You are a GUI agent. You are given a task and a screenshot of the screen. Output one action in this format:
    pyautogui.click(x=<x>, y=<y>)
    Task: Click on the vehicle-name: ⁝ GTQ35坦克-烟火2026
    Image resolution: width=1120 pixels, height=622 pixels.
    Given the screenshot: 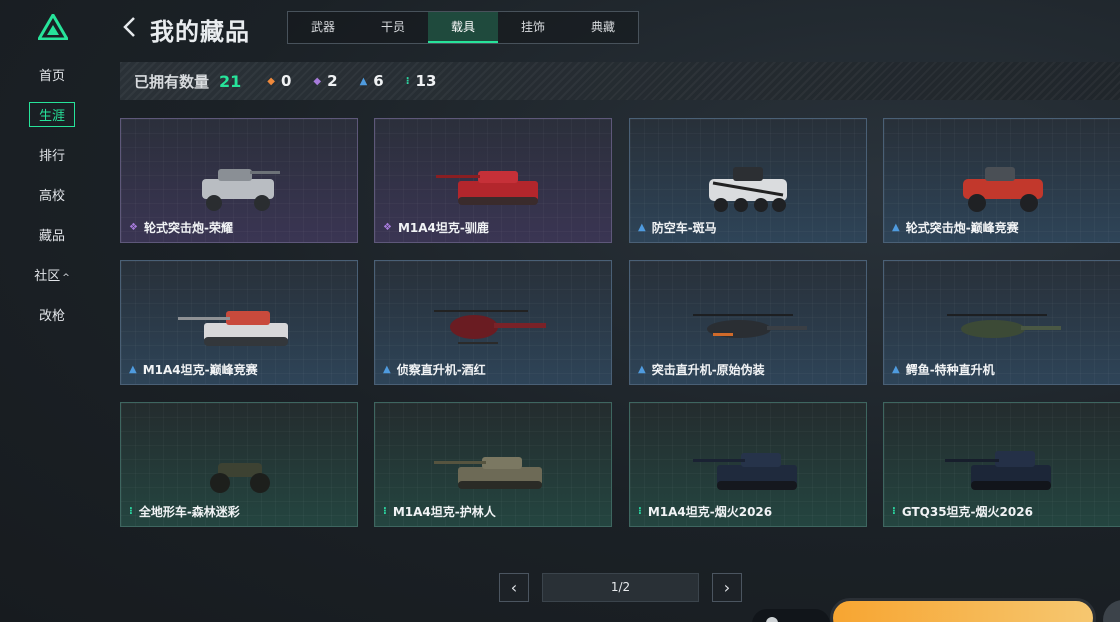 What is the action you would take?
    pyautogui.click(x=962, y=511)
    